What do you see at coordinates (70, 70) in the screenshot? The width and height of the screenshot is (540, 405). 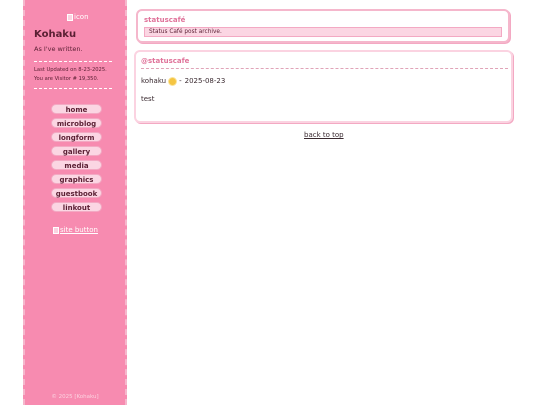 I see `last-updated-text: Last Updated on 8-23-2025.` at bounding box center [70, 70].